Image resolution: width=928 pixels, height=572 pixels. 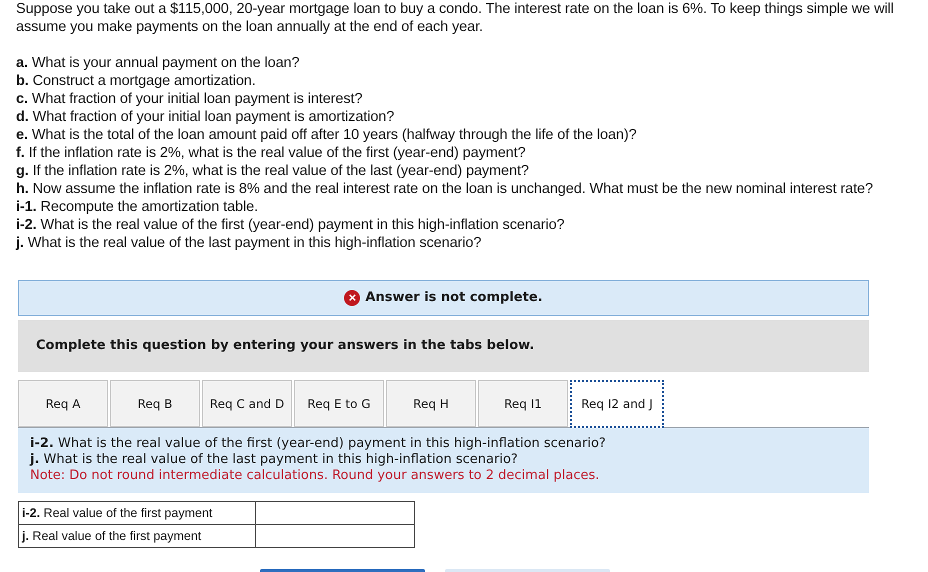 What do you see at coordinates (445, 189) in the screenshot?
I see `question-item: h. Now assume the inflation rate is 8% and the real interest rate on the loan is unchanged. What must be the new nominal interest rate?` at bounding box center [445, 189].